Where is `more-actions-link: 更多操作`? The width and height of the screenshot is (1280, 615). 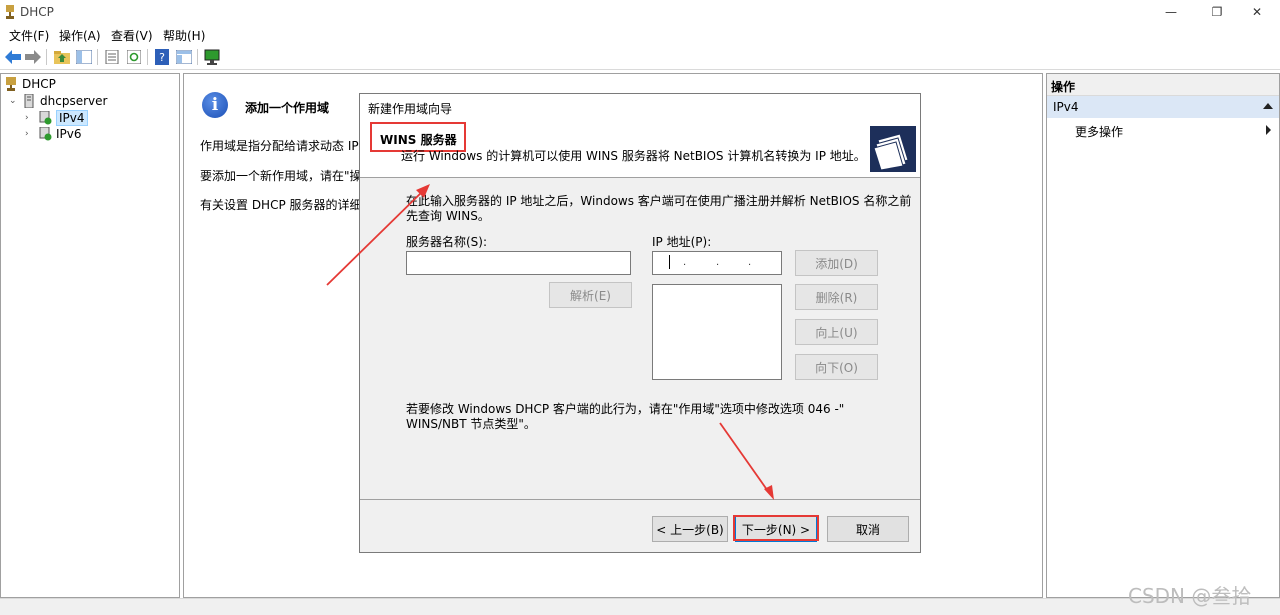 more-actions-link: 更多操作 is located at coordinates (1099, 131).